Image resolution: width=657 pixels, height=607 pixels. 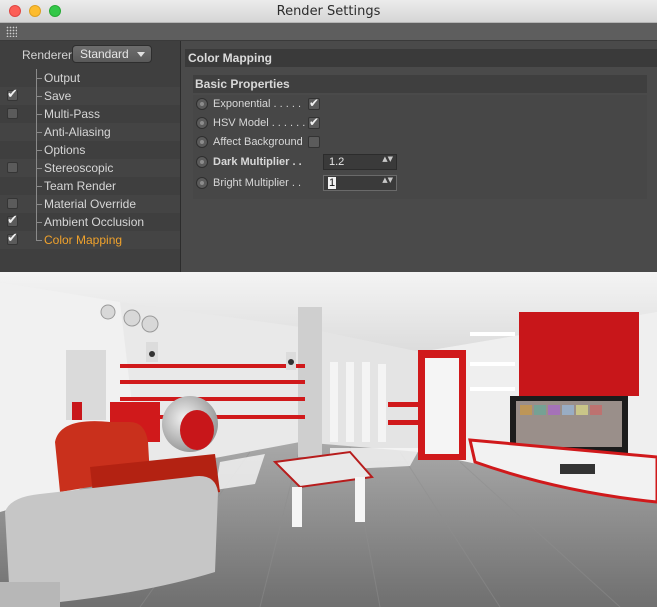 I want to click on material-override-checkbox, so click(x=12, y=203).